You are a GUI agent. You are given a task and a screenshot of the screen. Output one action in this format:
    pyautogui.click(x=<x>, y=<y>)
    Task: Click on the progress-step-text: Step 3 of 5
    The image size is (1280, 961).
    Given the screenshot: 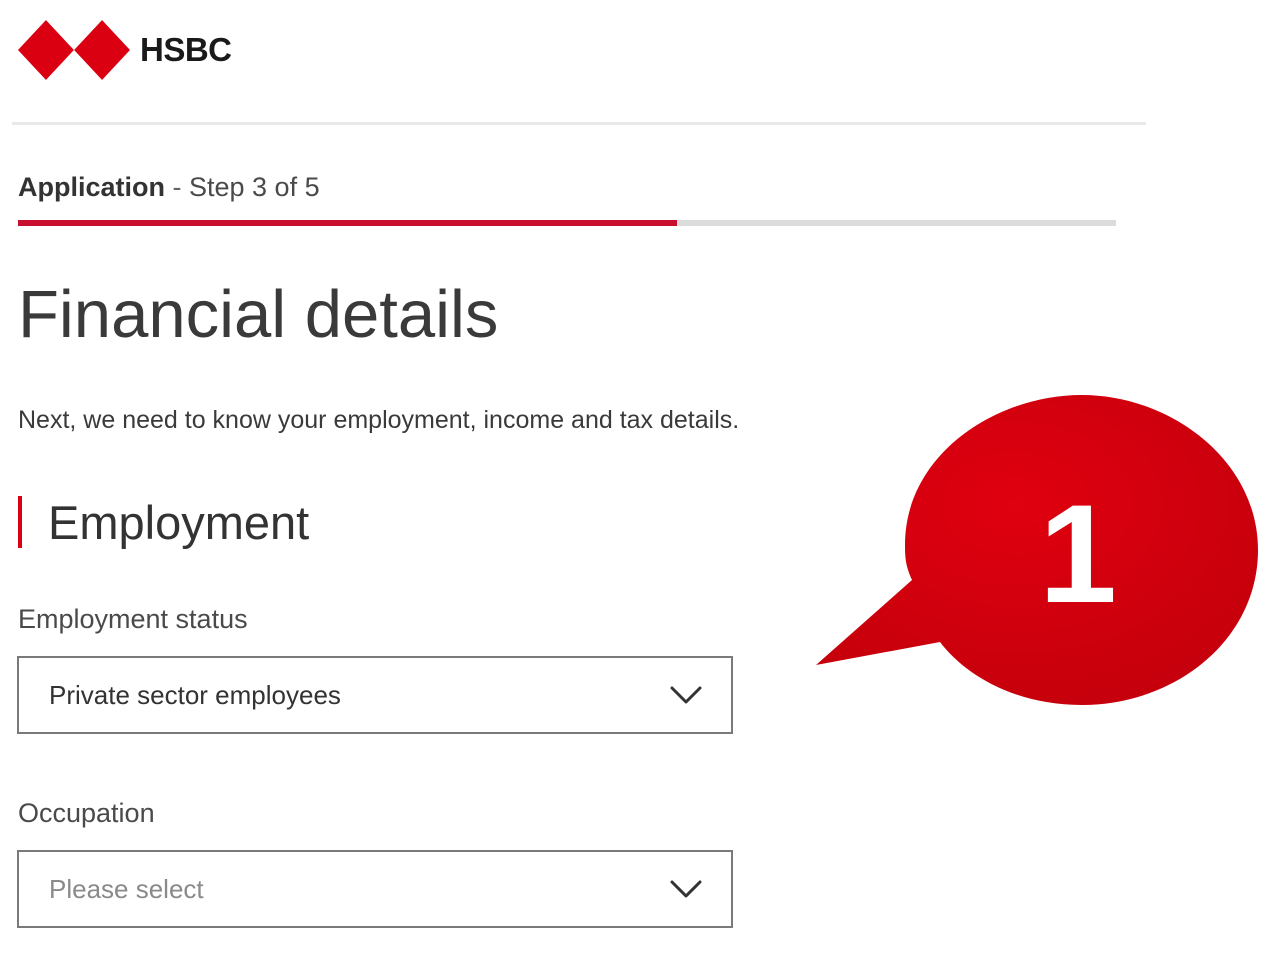 What is the action you would take?
    pyautogui.click(x=254, y=187)
    